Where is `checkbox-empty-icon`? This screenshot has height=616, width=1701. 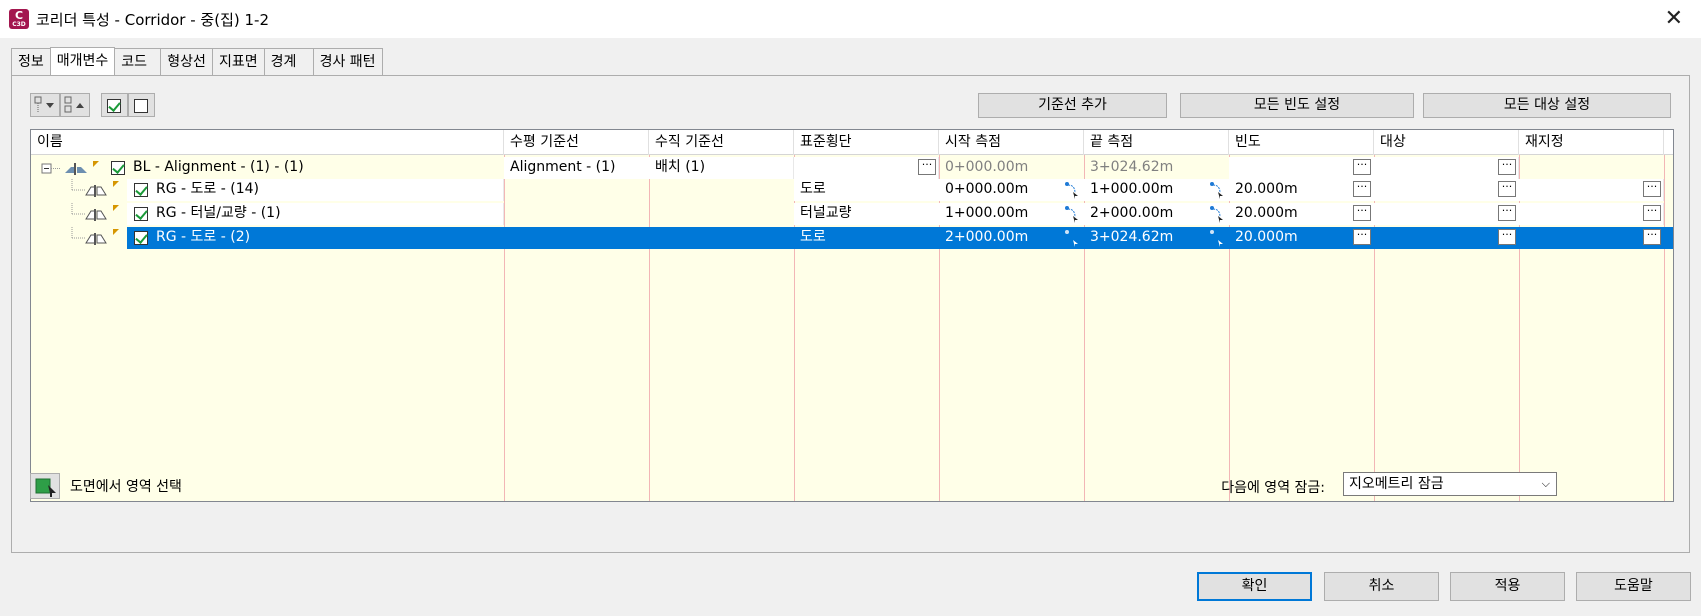
checkbox-empty-icon is located at coordinates (141, 106).